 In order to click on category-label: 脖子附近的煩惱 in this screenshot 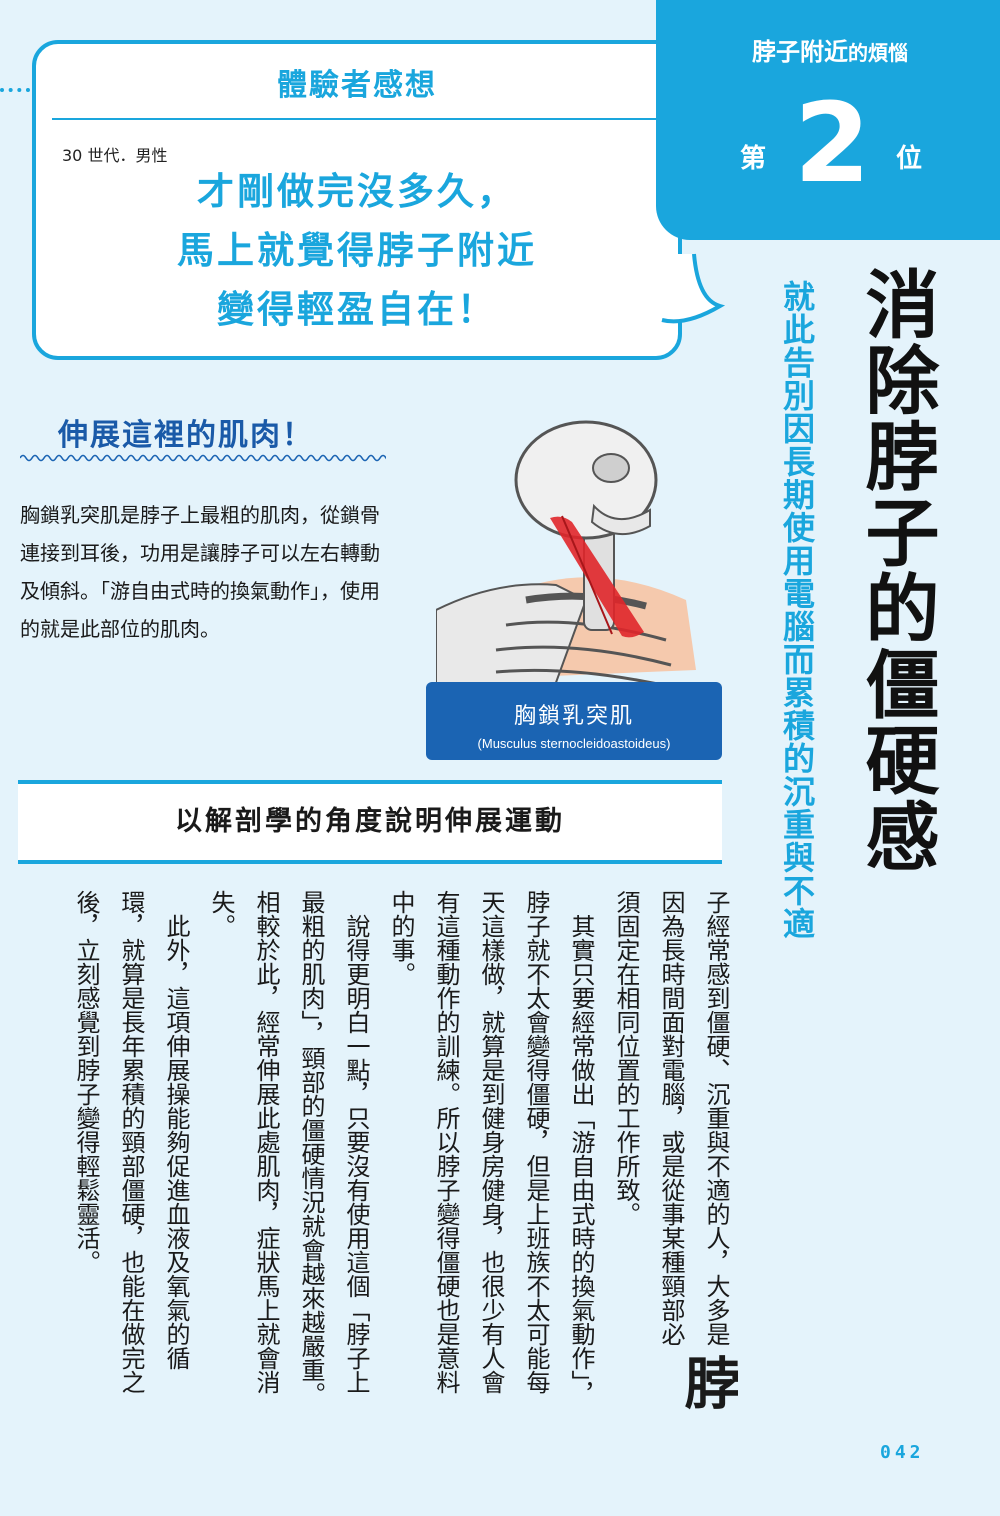, I will do `click(830, 49)`.